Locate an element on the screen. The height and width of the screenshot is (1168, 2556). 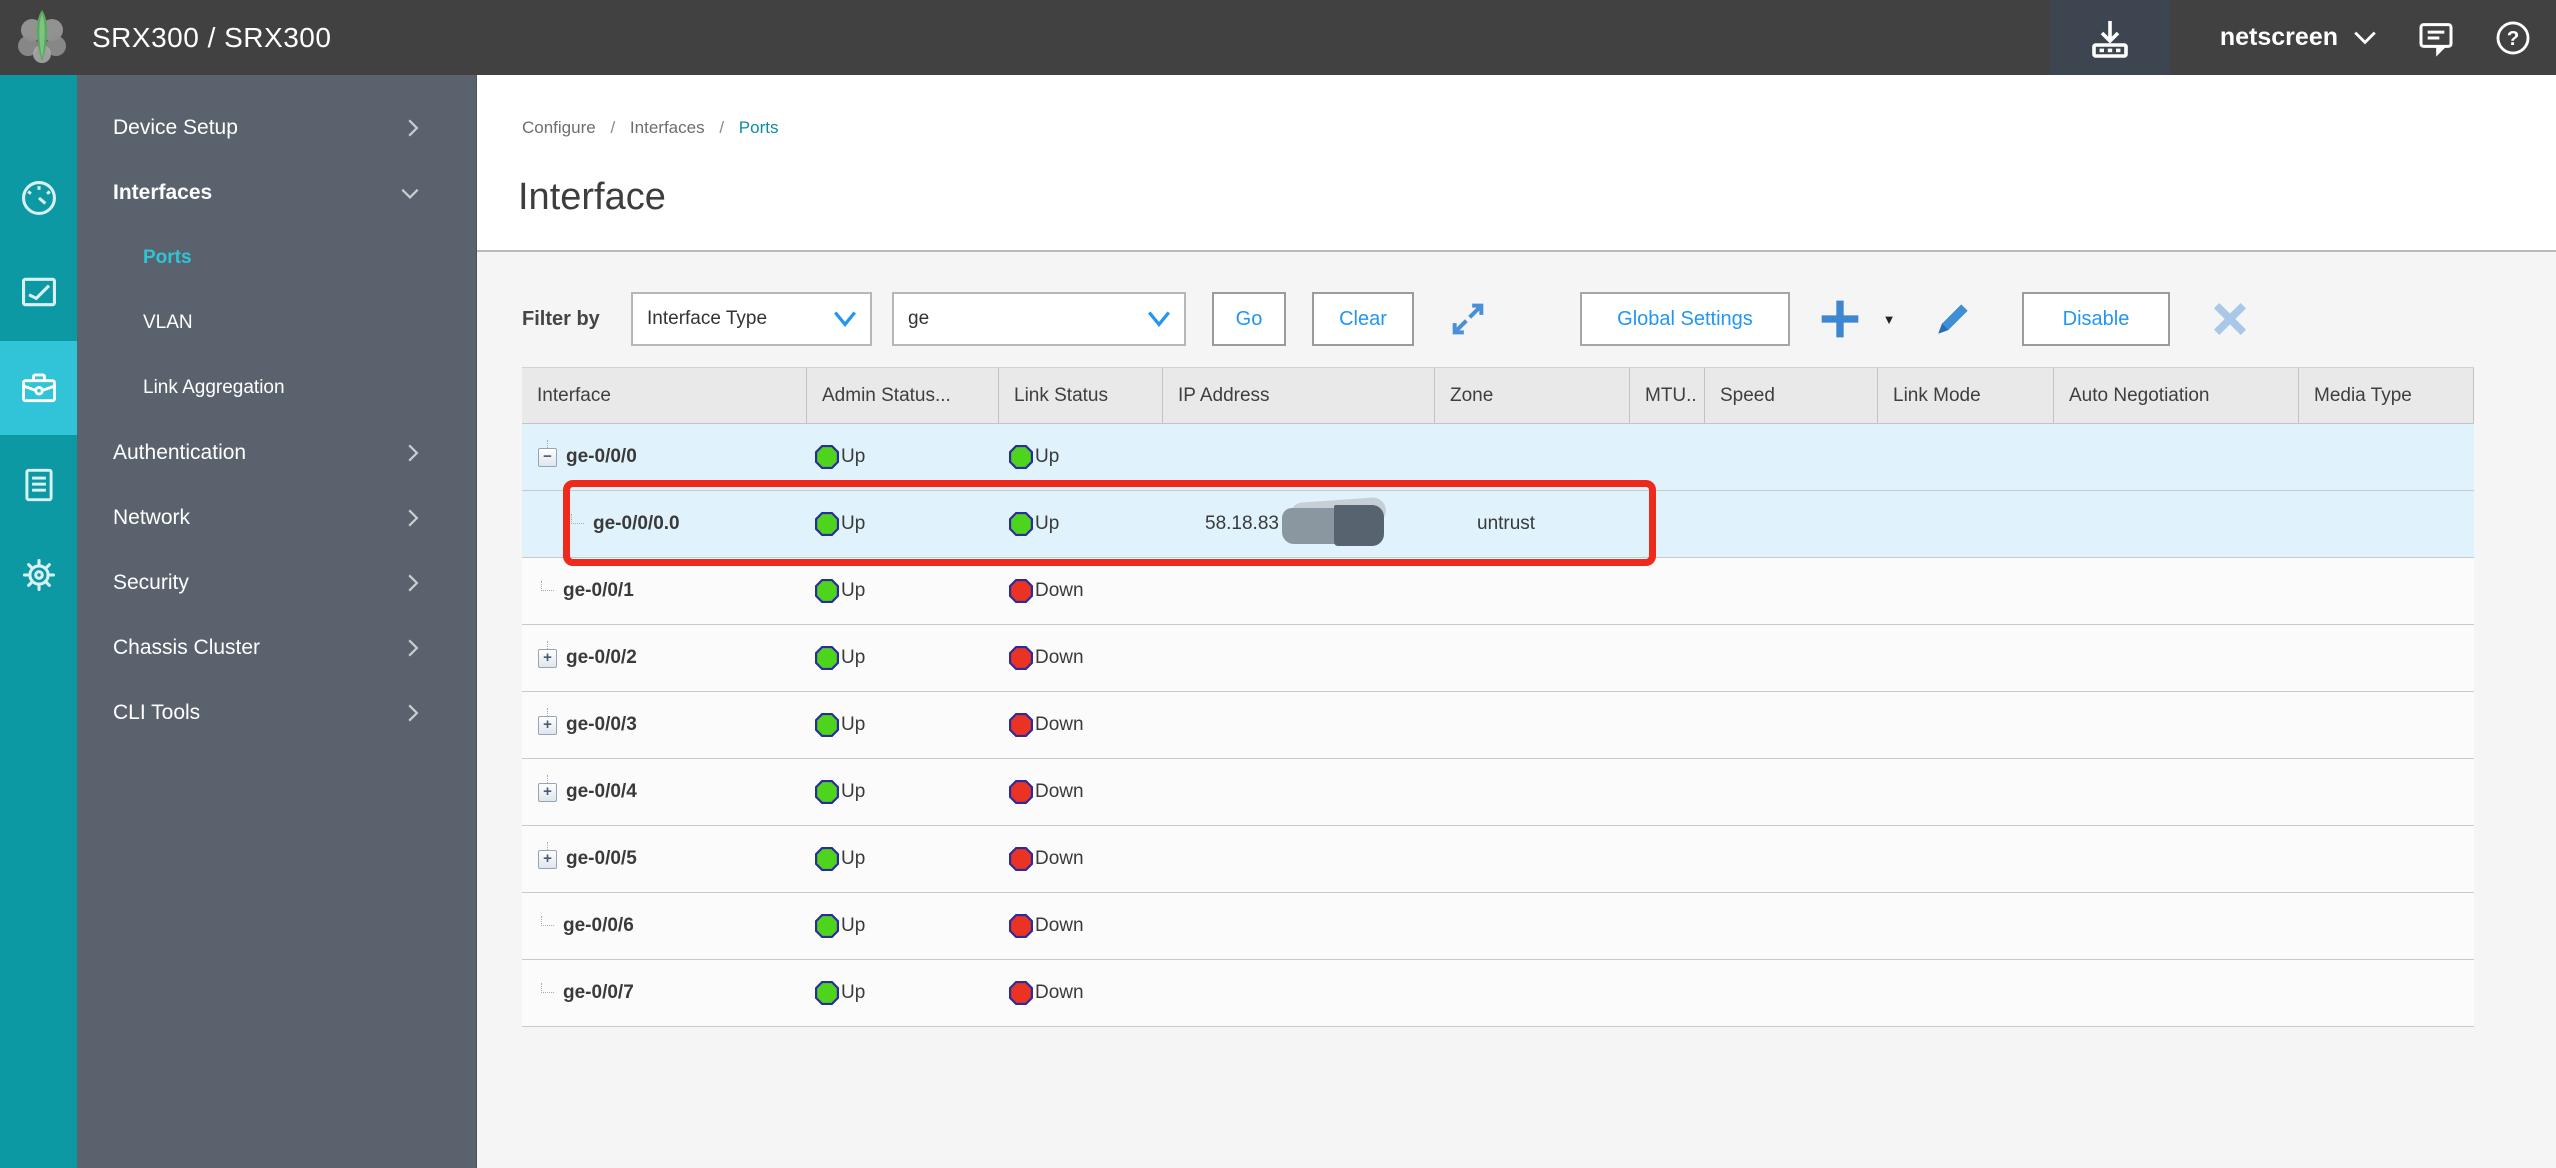
juniper-logo is located at coordinates (42, 36).